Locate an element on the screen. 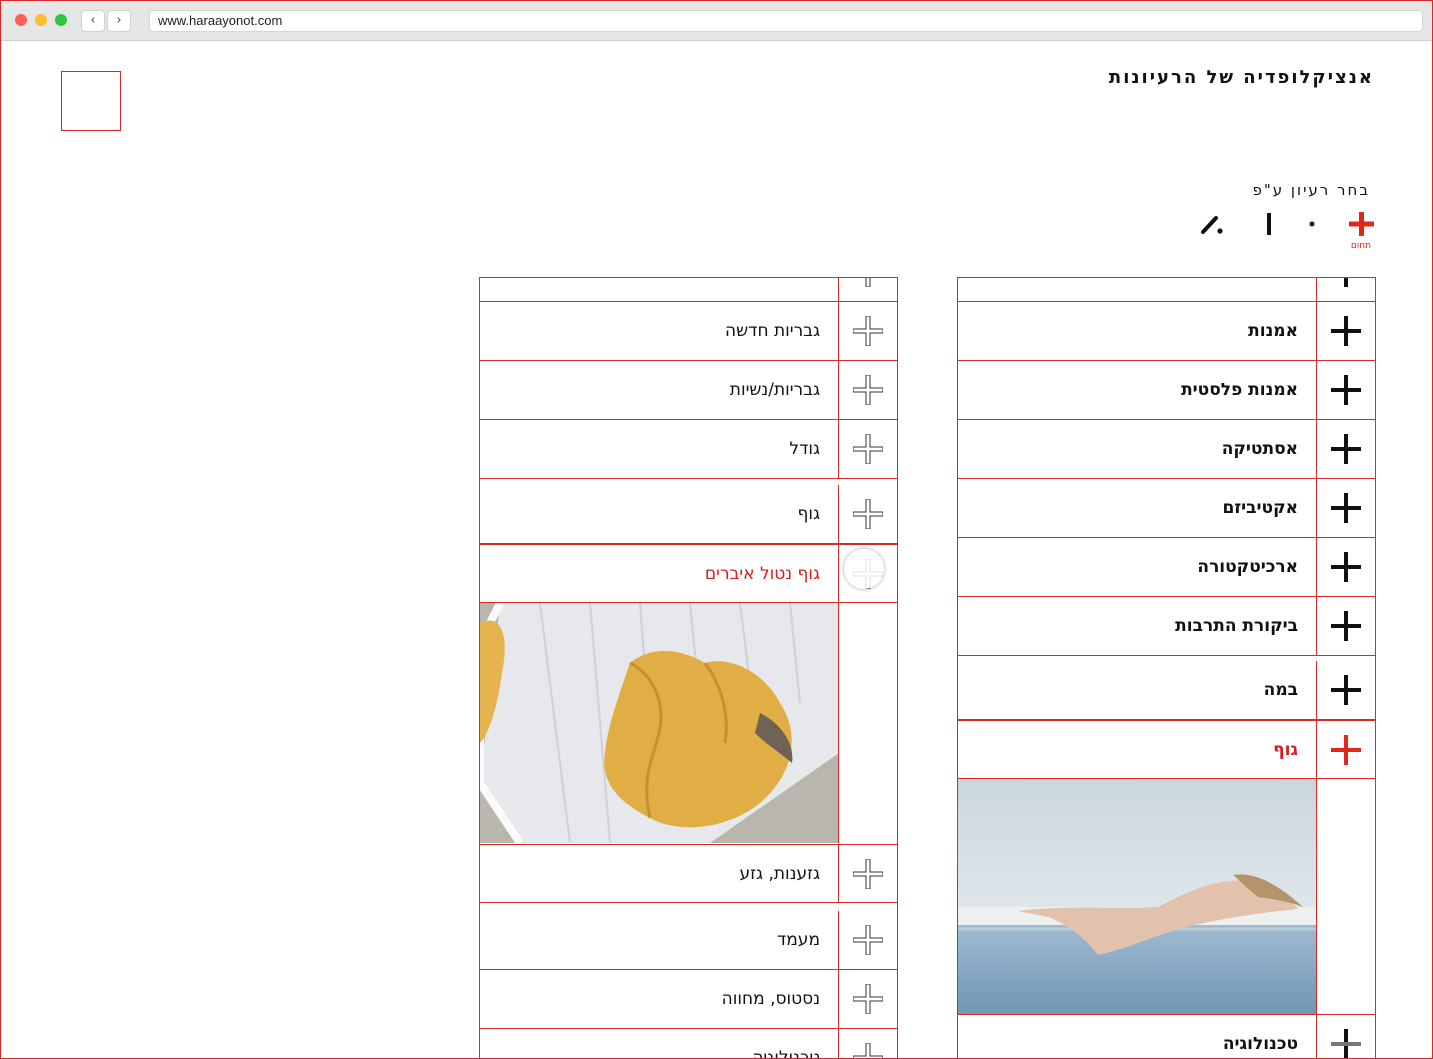 The height and width of the screenshot is (1059, 1433). site-title: אנציקלופדיה של הרעיונות is located at coordinates (1241, 77).